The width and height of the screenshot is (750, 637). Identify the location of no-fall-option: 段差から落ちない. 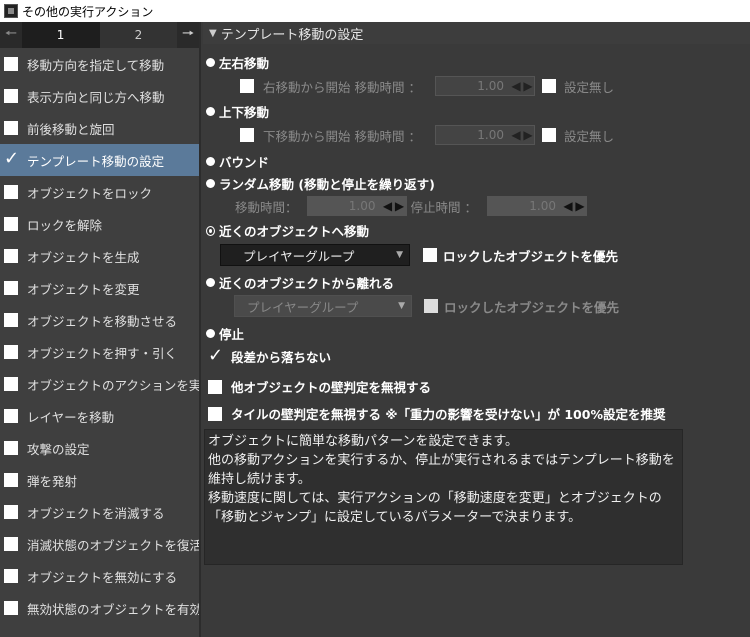
(269, 355).